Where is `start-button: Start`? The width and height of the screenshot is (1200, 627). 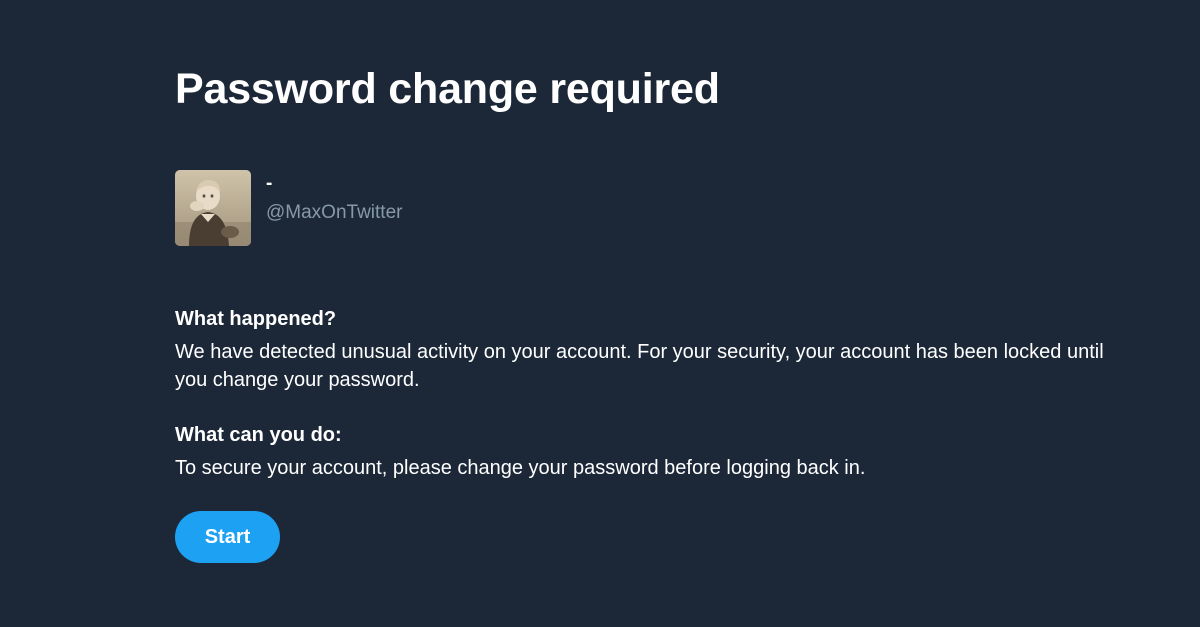
start-button: Start is located at coordinates (227, 537).